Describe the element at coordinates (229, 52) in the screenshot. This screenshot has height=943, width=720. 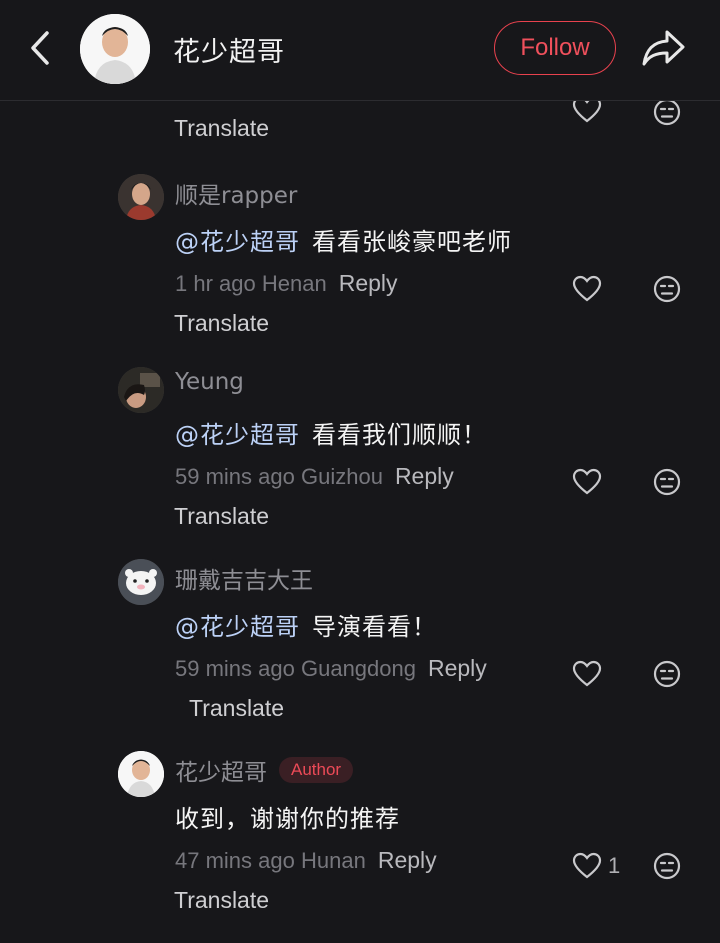
I see `profile-name: 花少超哥` at that location.